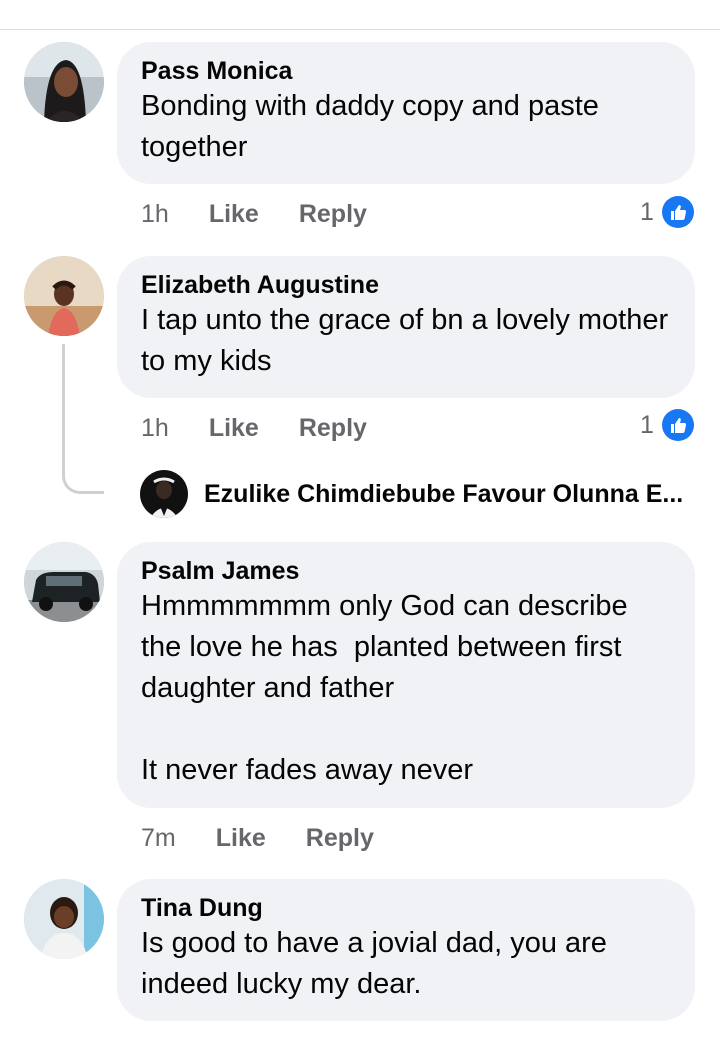 The height and width of the screenshot is (1041, 720). What do you see at coordinates (83, 419) in the screenshot?
I see `reply-thread-connector` at bounding box center [83, 419].